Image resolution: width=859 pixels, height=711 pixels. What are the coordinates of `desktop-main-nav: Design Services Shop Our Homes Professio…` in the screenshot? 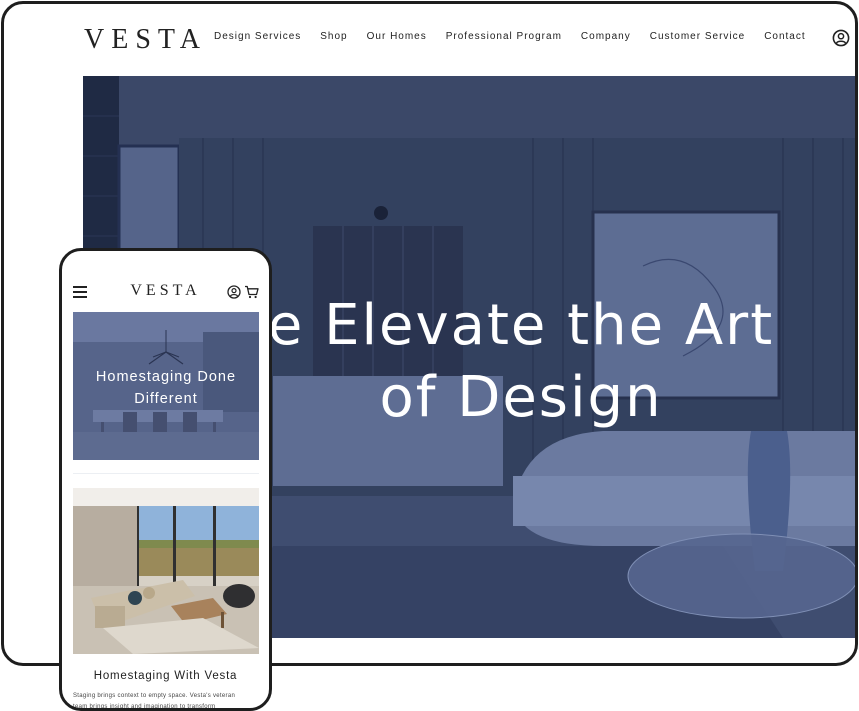 It's located at (519, 36).